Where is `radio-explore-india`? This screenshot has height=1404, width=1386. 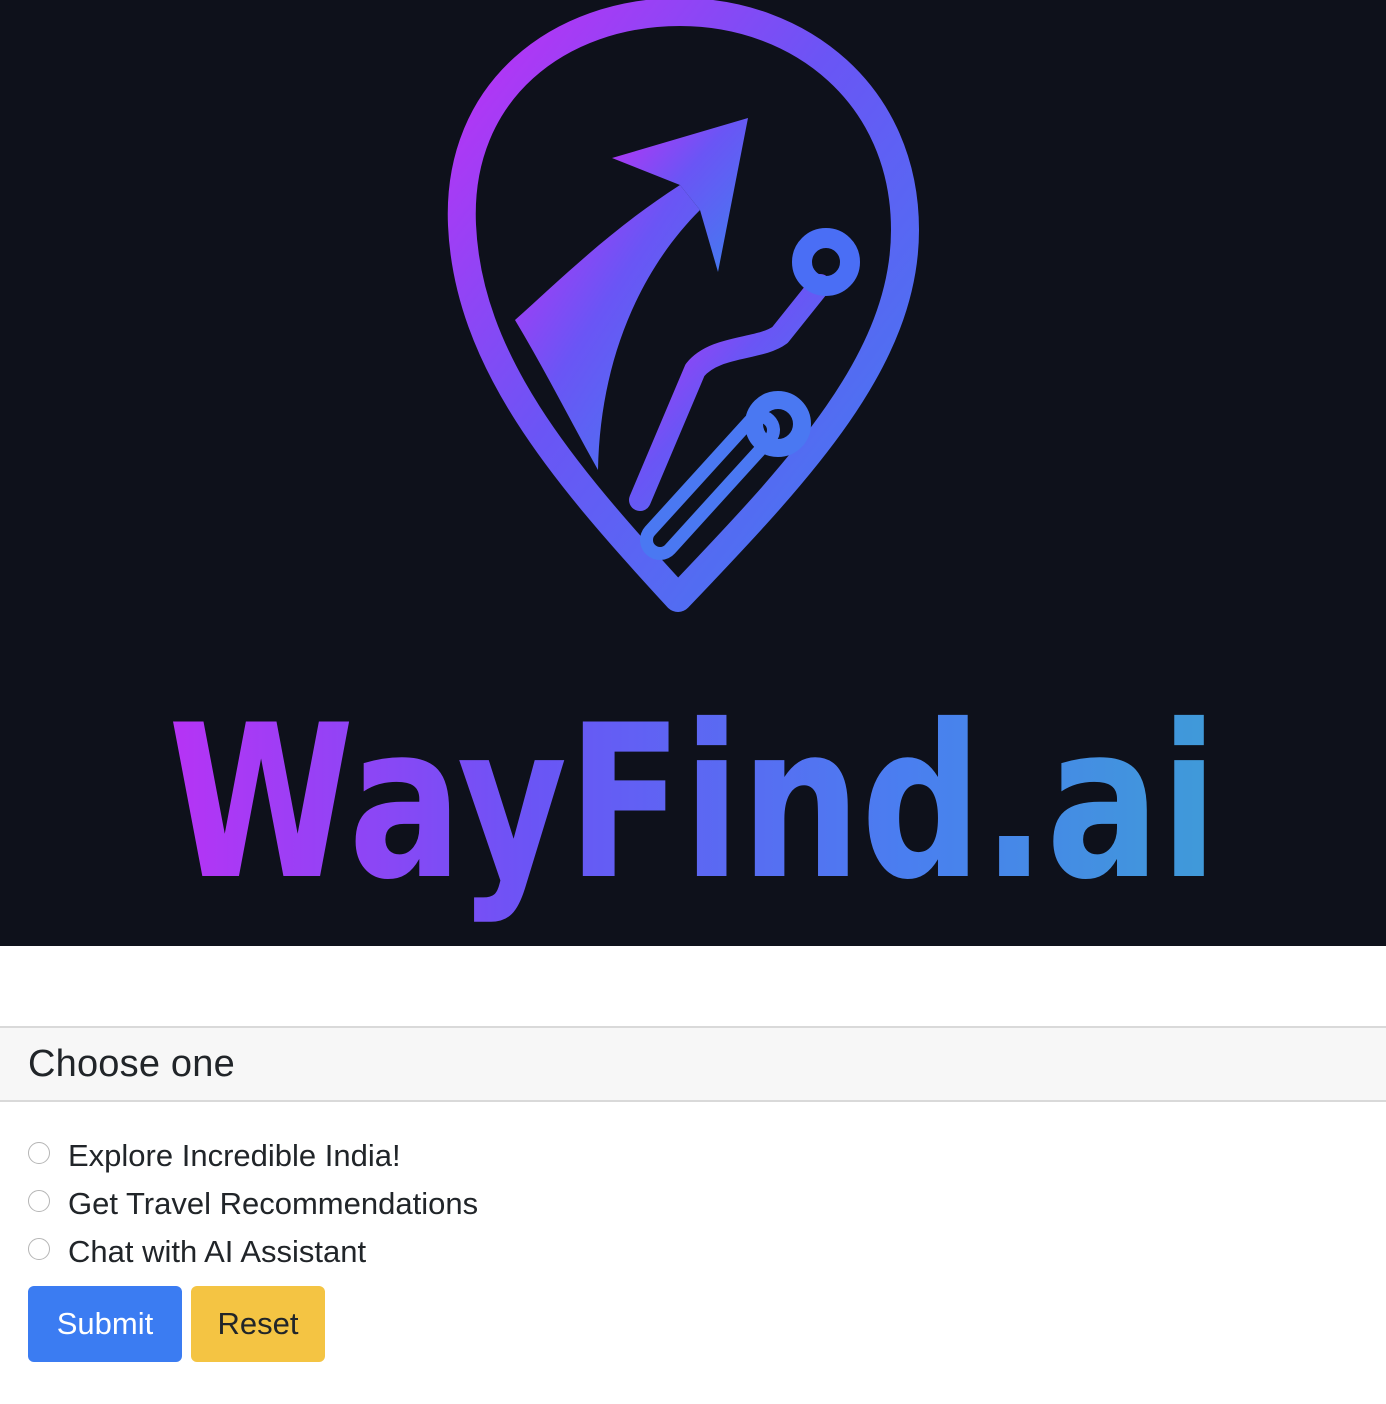
radio-explore-india is located at coordinates (39, 1153).